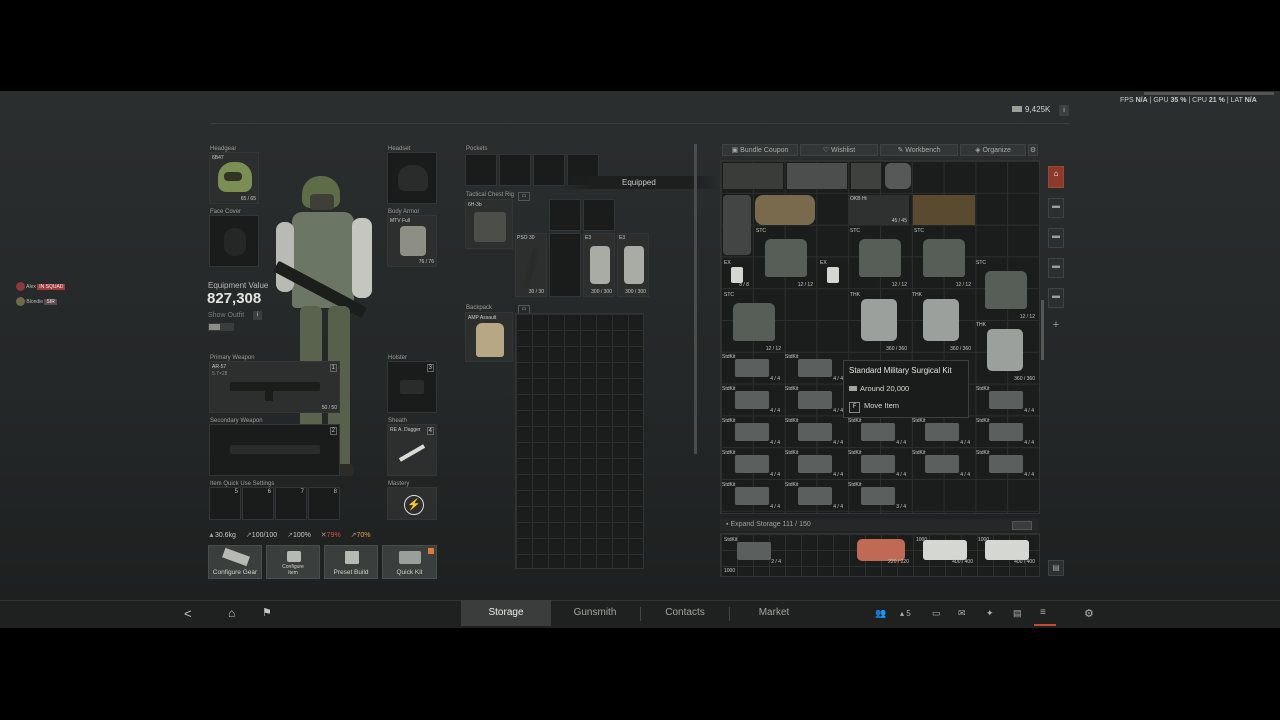  What do you see at coordinates (221, 327) in the screenshot?
I see `show-outfit-toggle` at bounding box center [221, 327].